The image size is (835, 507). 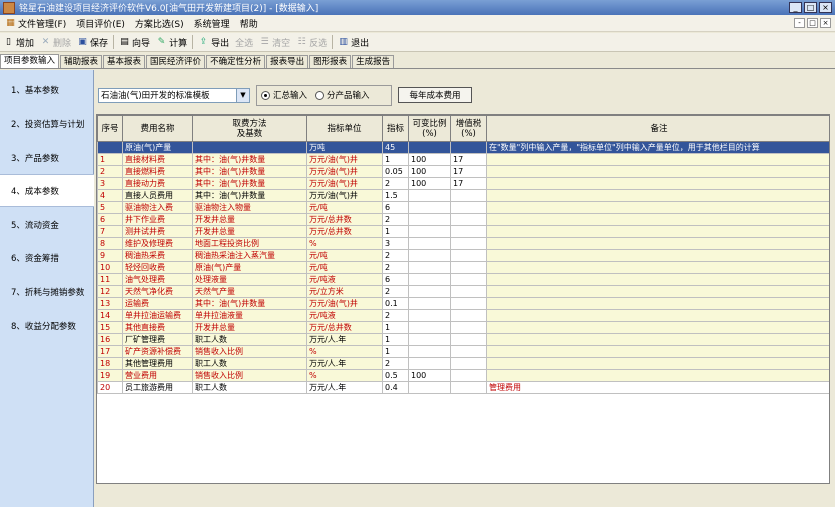 I want to click on table-row: 15 其他直接费 开发井总量 万元/总井数 1, so click(x=463, y=327).